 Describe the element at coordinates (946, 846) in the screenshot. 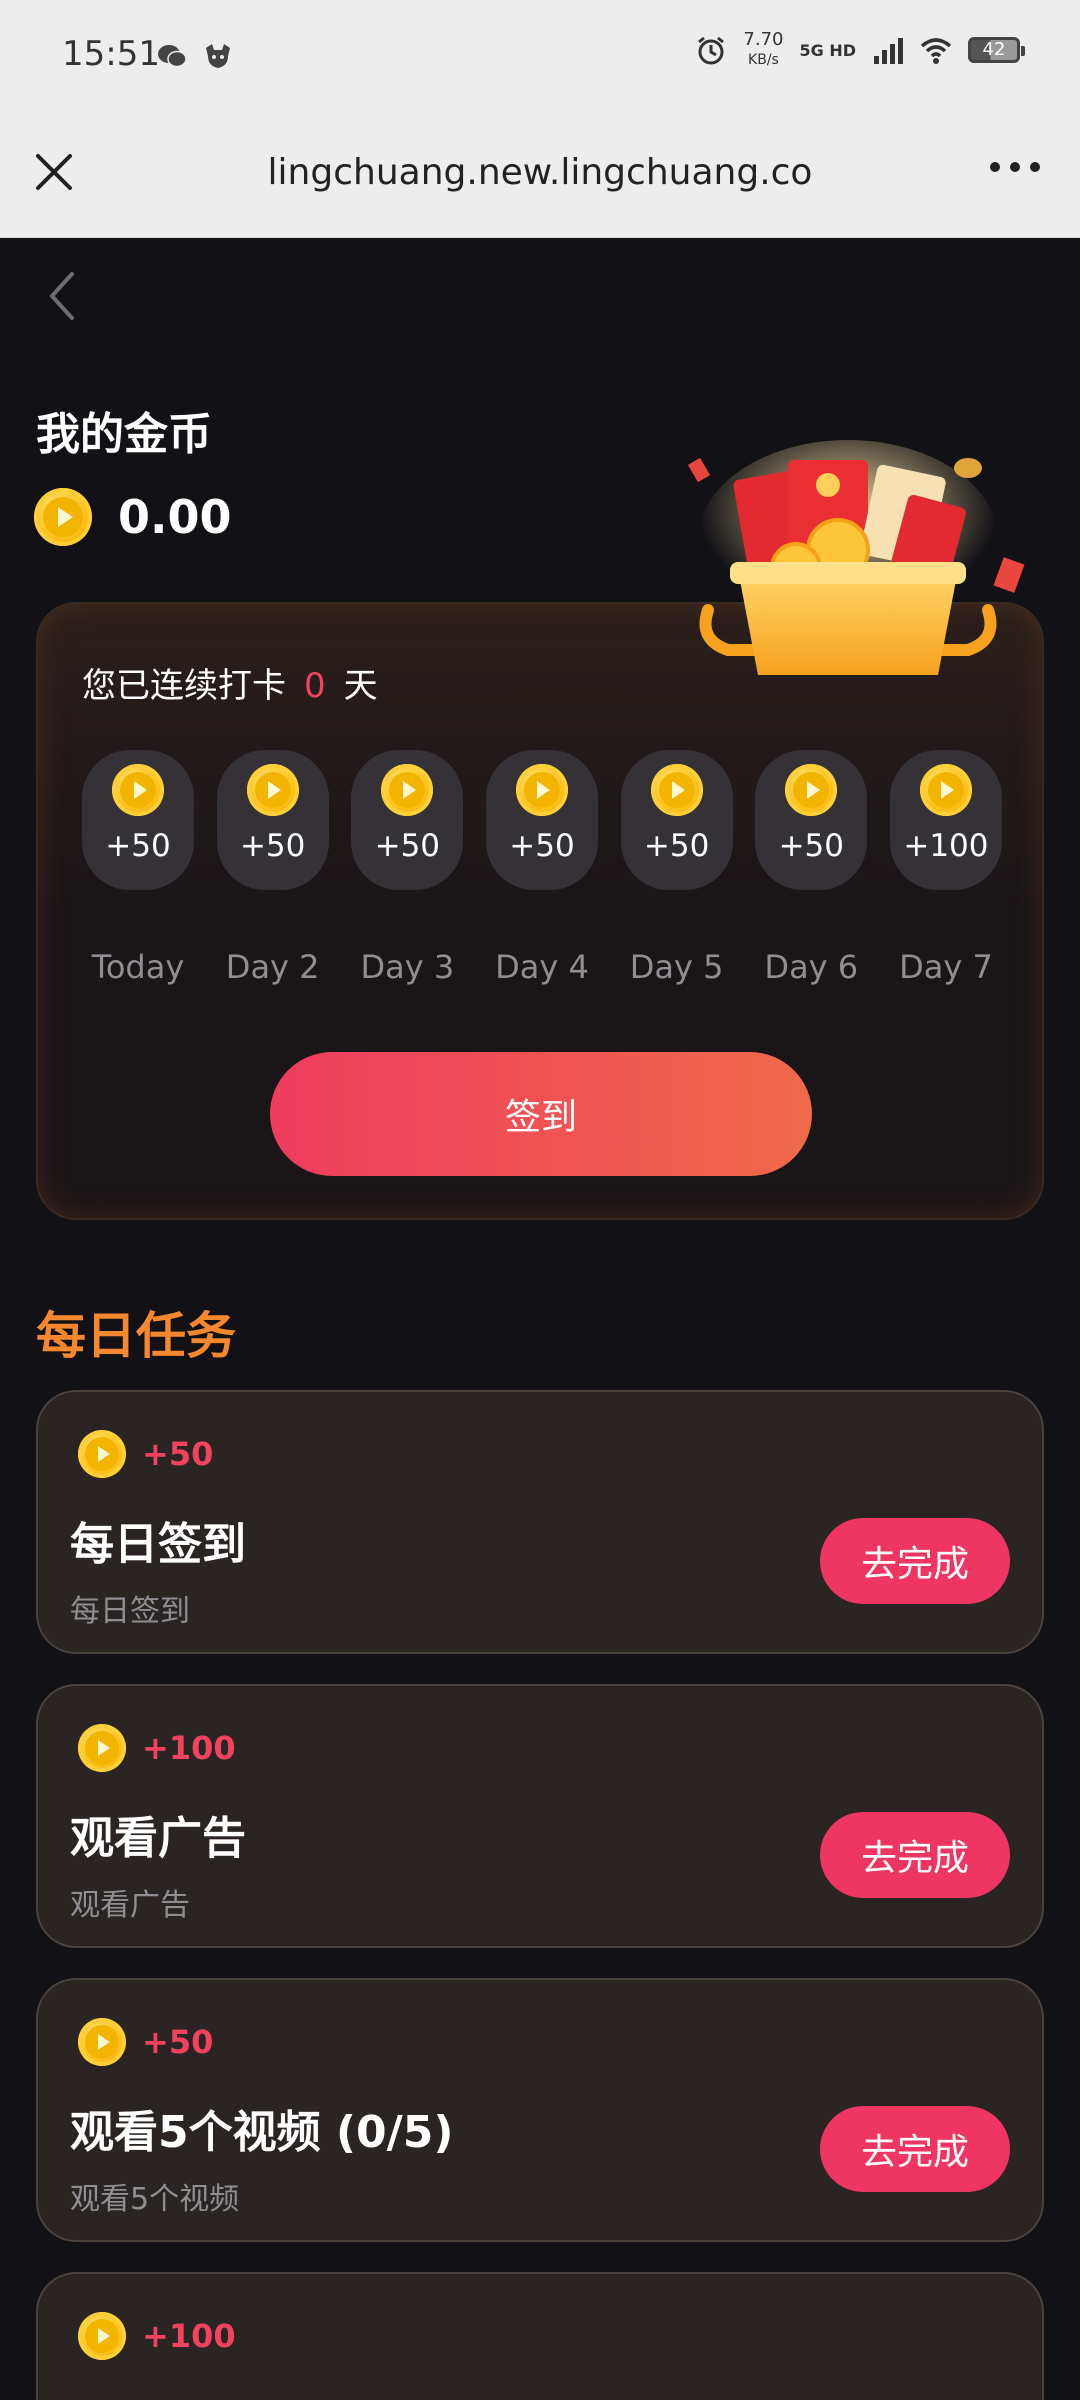

I see `day-reward: +100` at that location.